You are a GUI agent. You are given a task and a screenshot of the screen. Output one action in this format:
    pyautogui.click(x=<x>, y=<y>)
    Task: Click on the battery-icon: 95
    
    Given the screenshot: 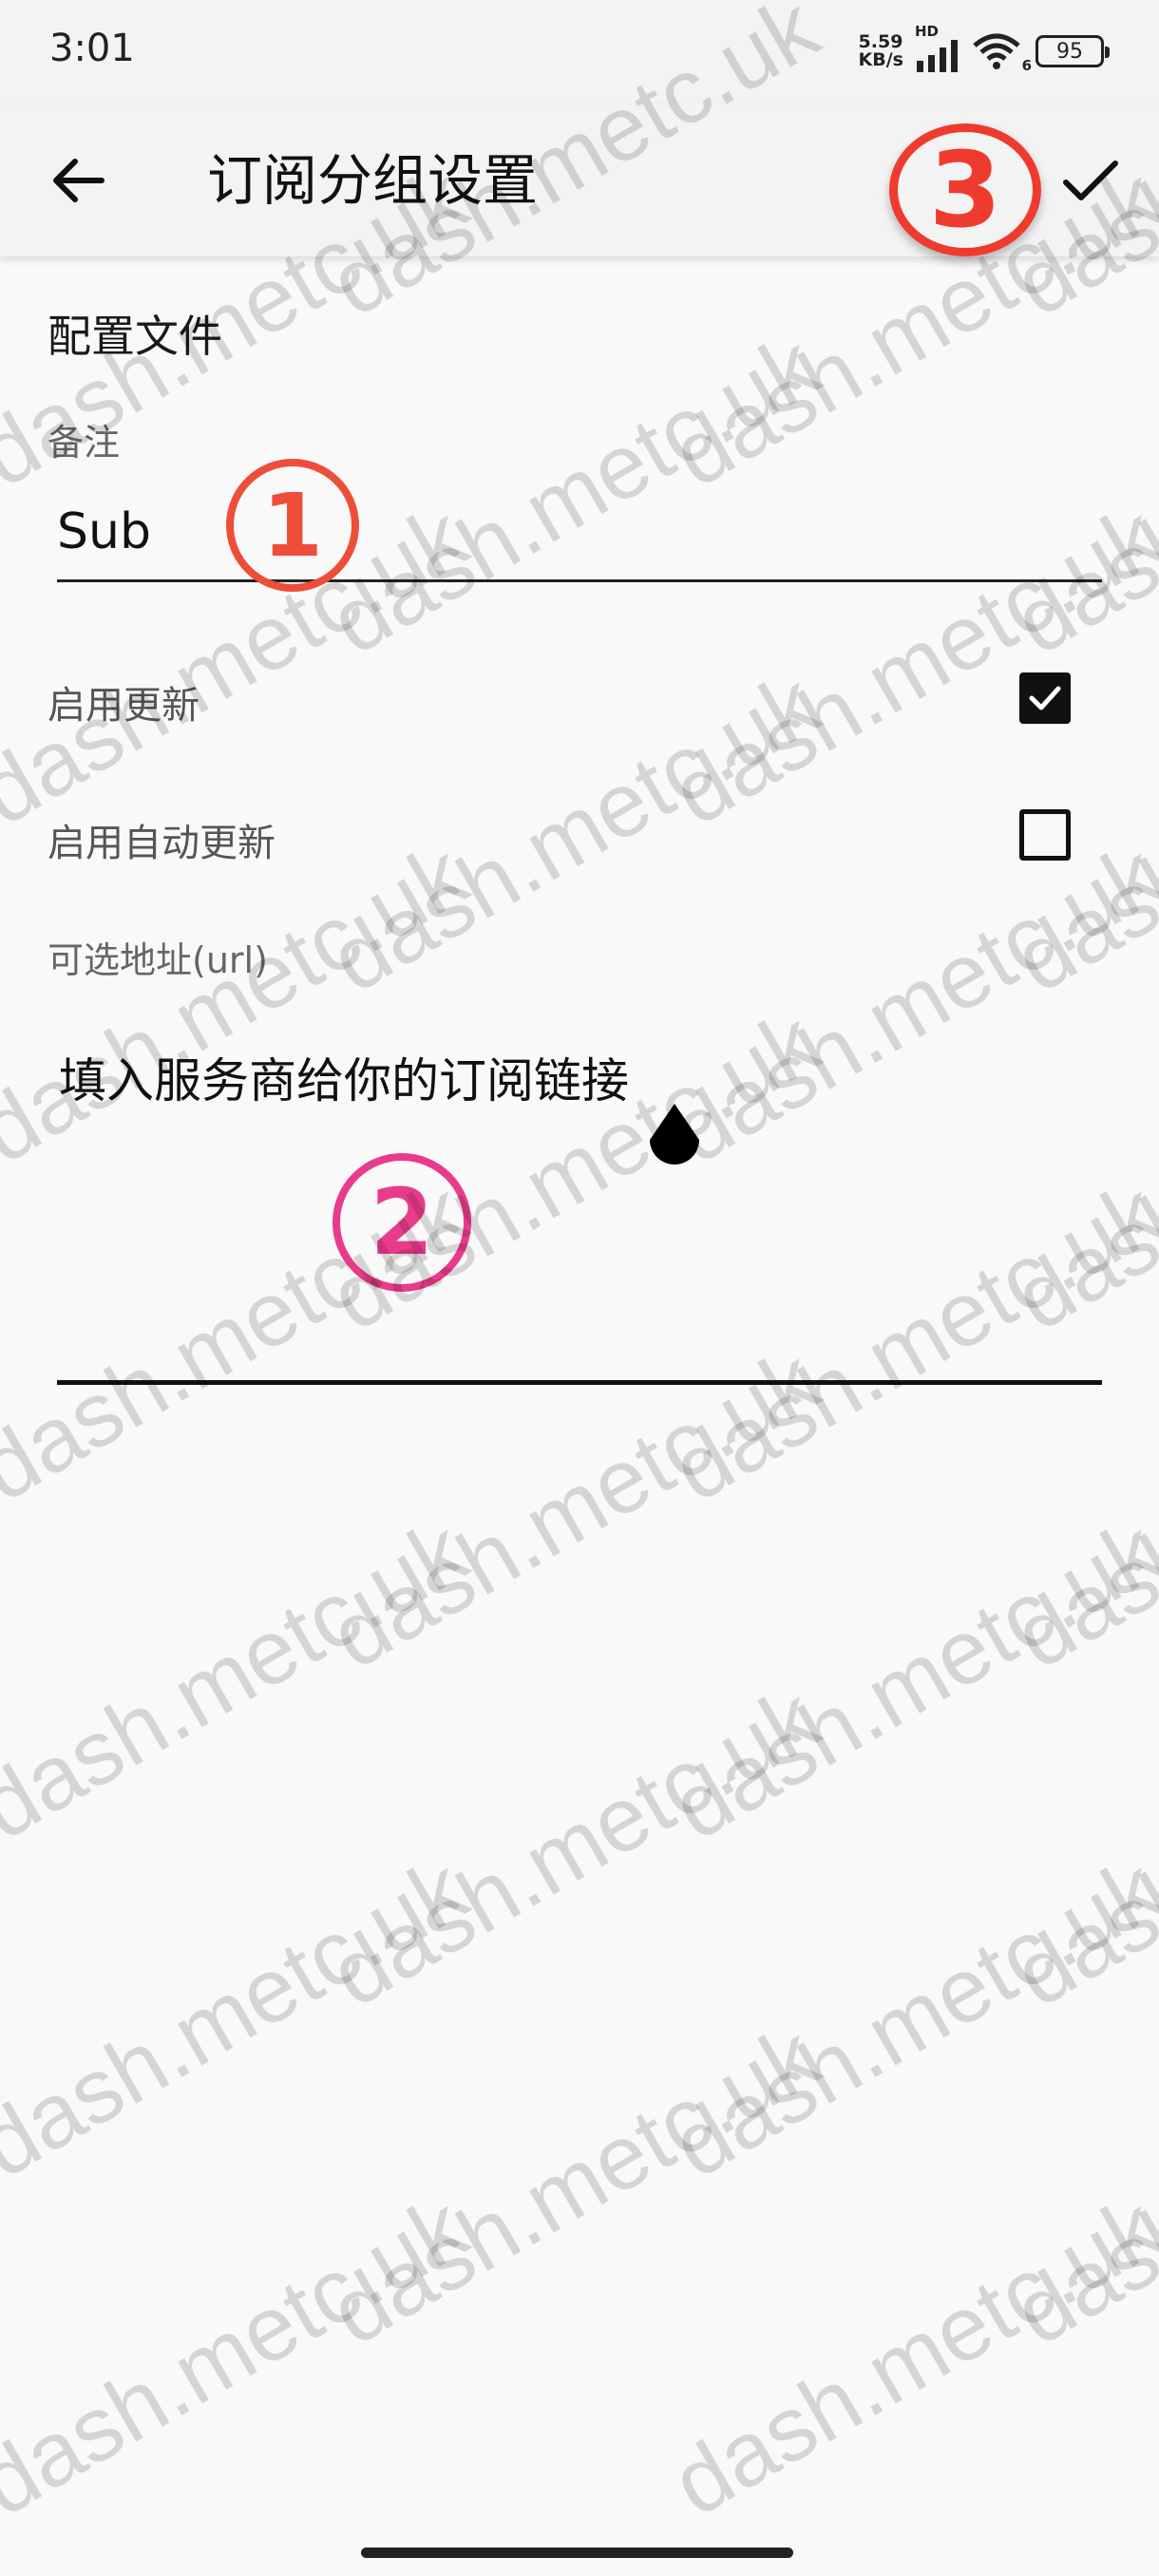 What is the action you would take?
    pyautogui.click(x=1073, y=51)
    